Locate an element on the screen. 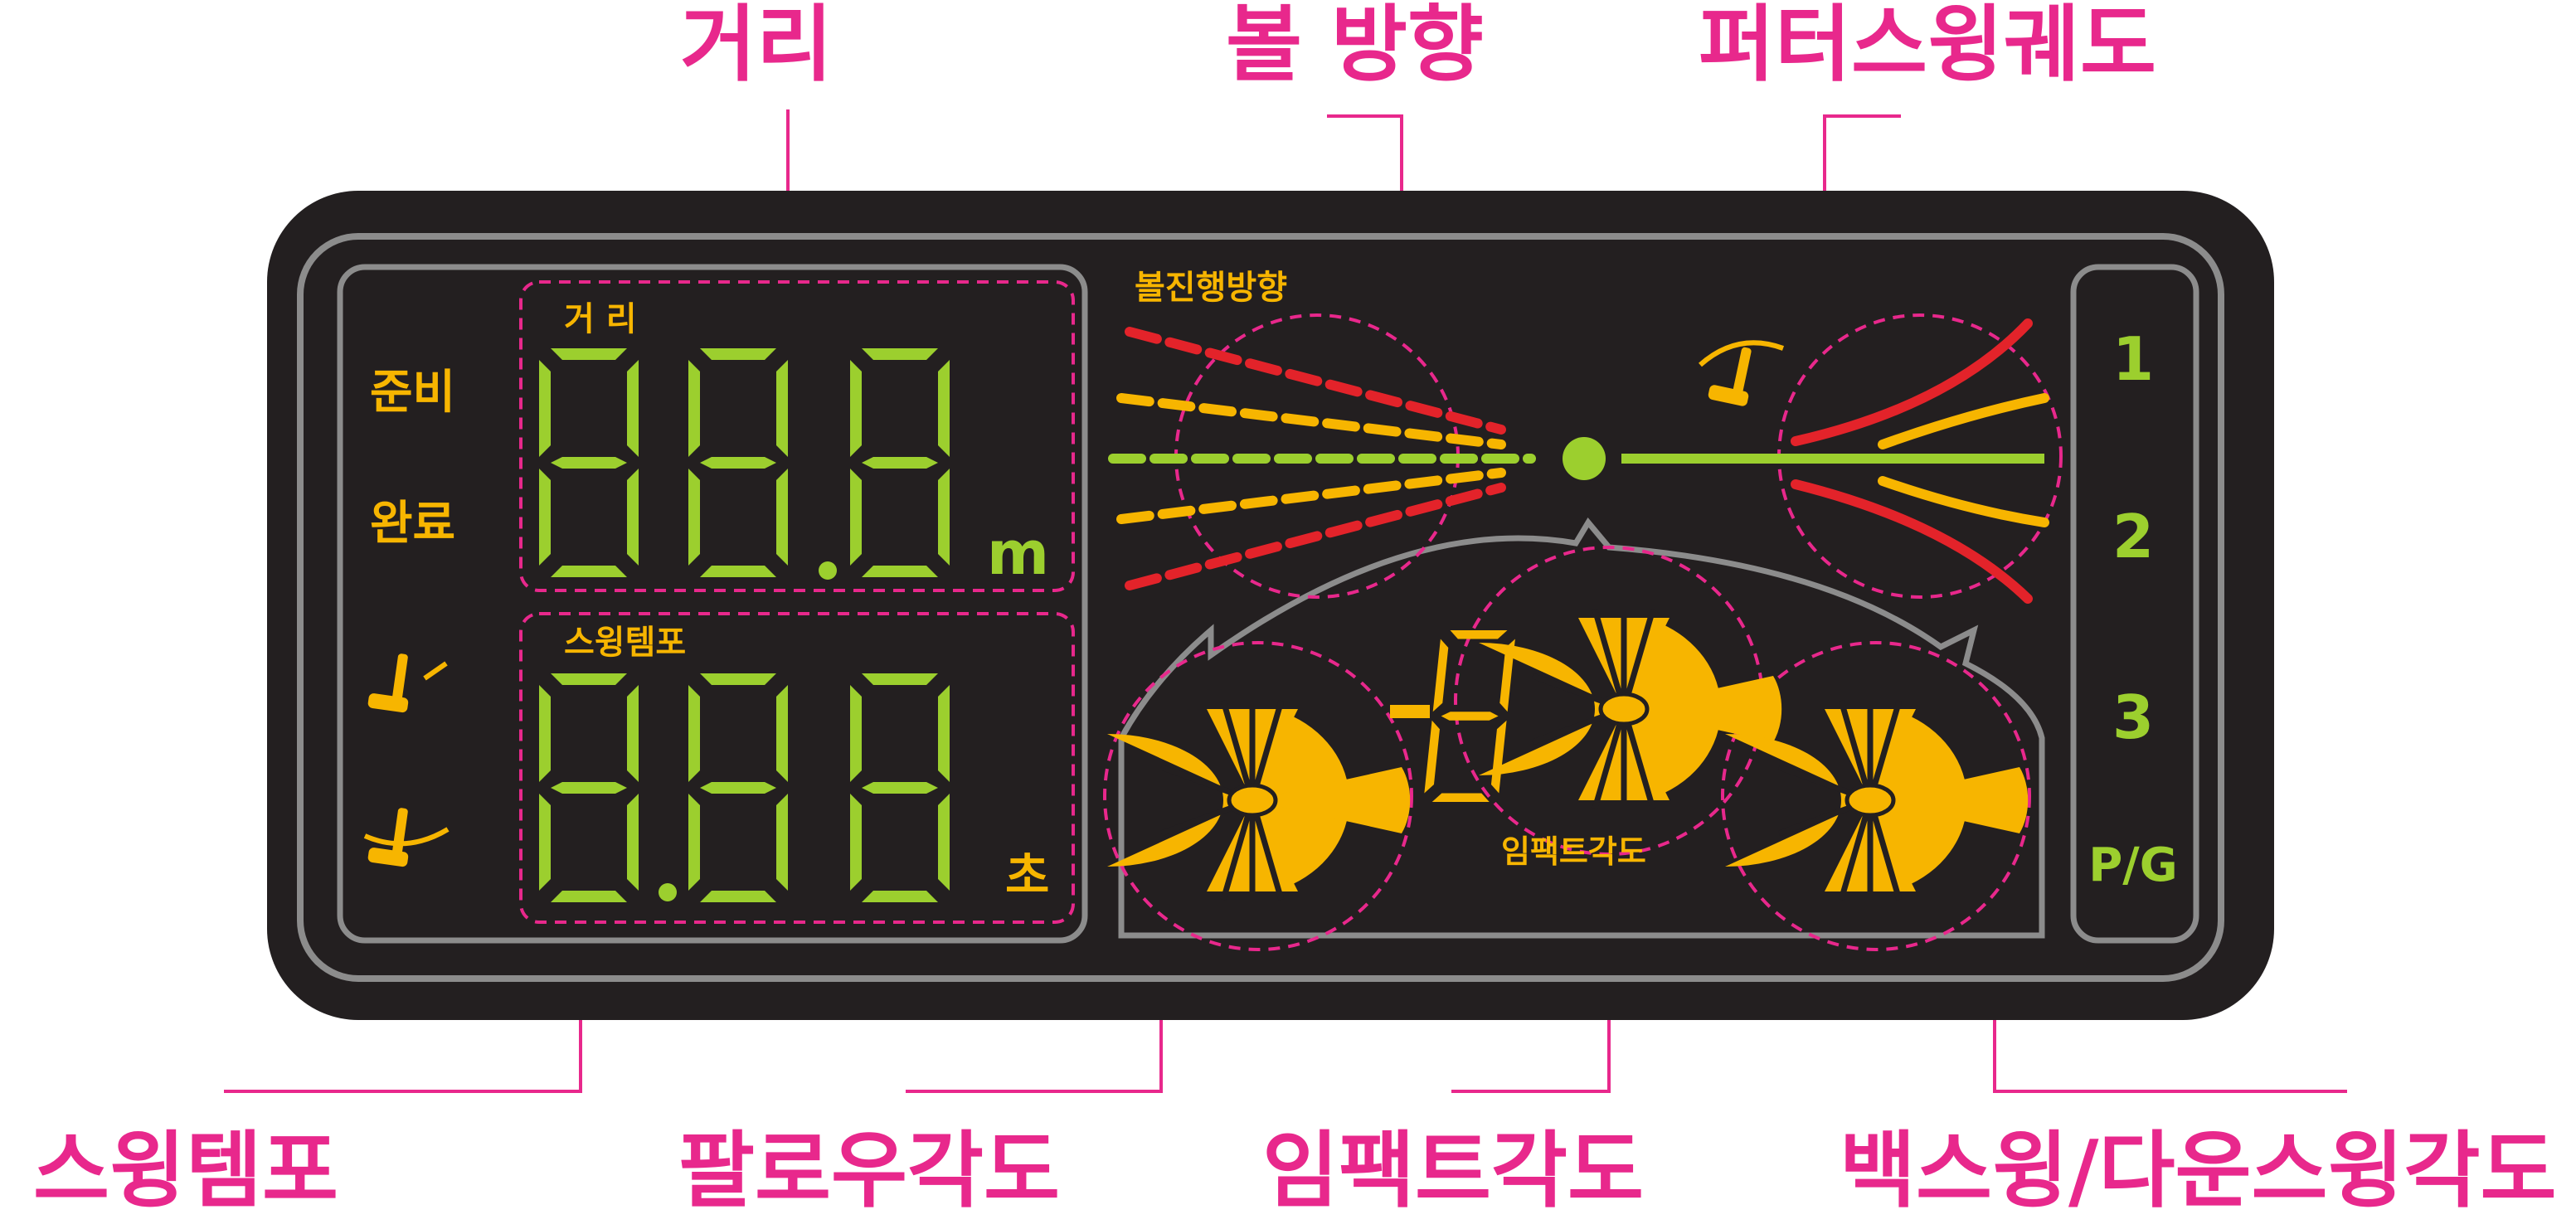 This screenshot has width=2576, height=1229. mode-1: 1 is located at coordinates (2133, 359).